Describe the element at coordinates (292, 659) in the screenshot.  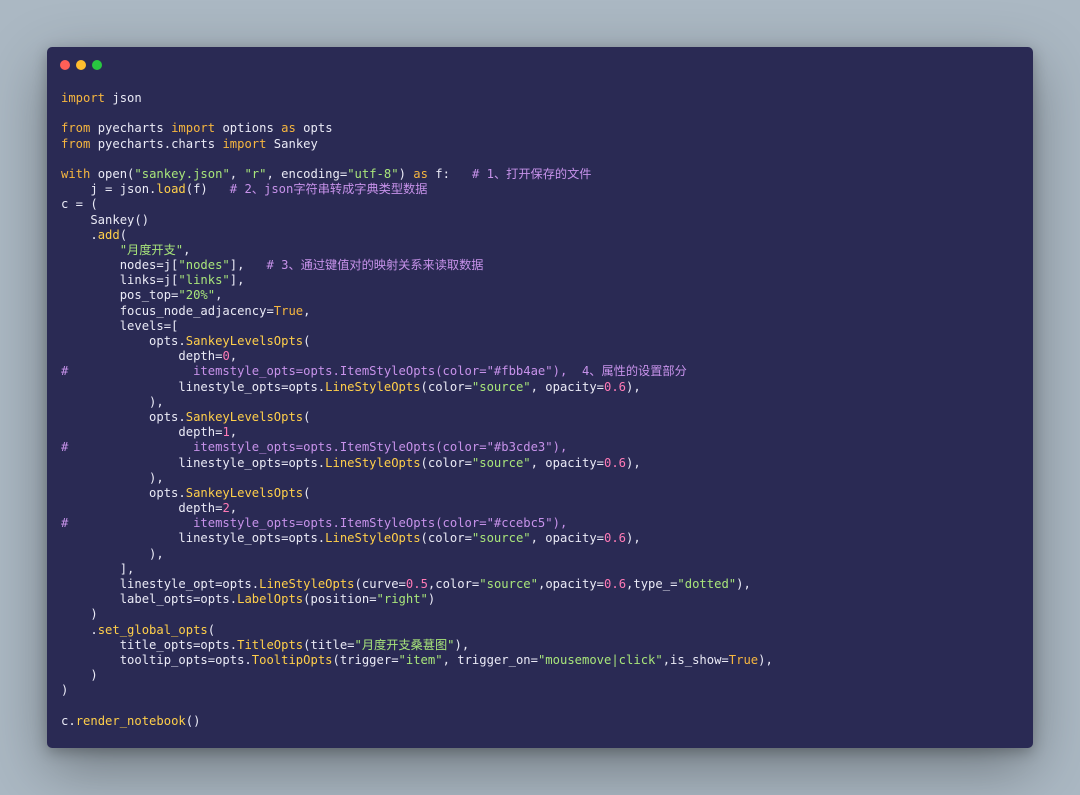
I see `code-token: TooltipOpts` at that location.